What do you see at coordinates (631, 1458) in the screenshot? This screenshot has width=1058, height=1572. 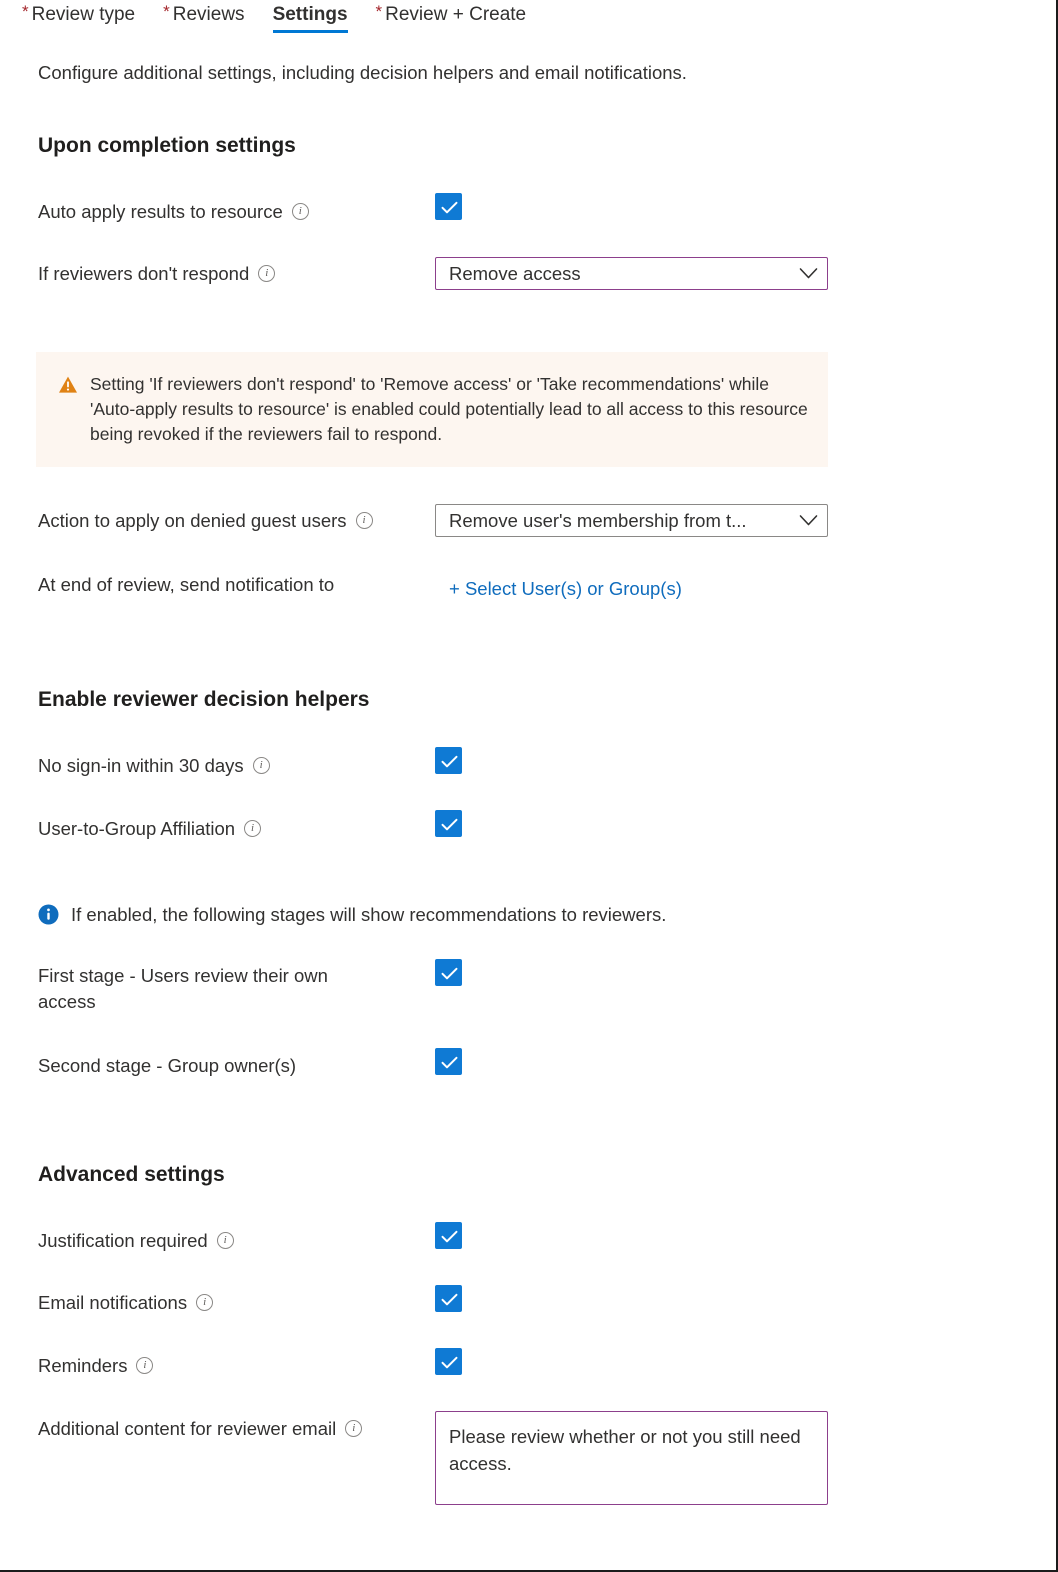 I see `additional-content-textarea` at bounding box center [631, 1458].